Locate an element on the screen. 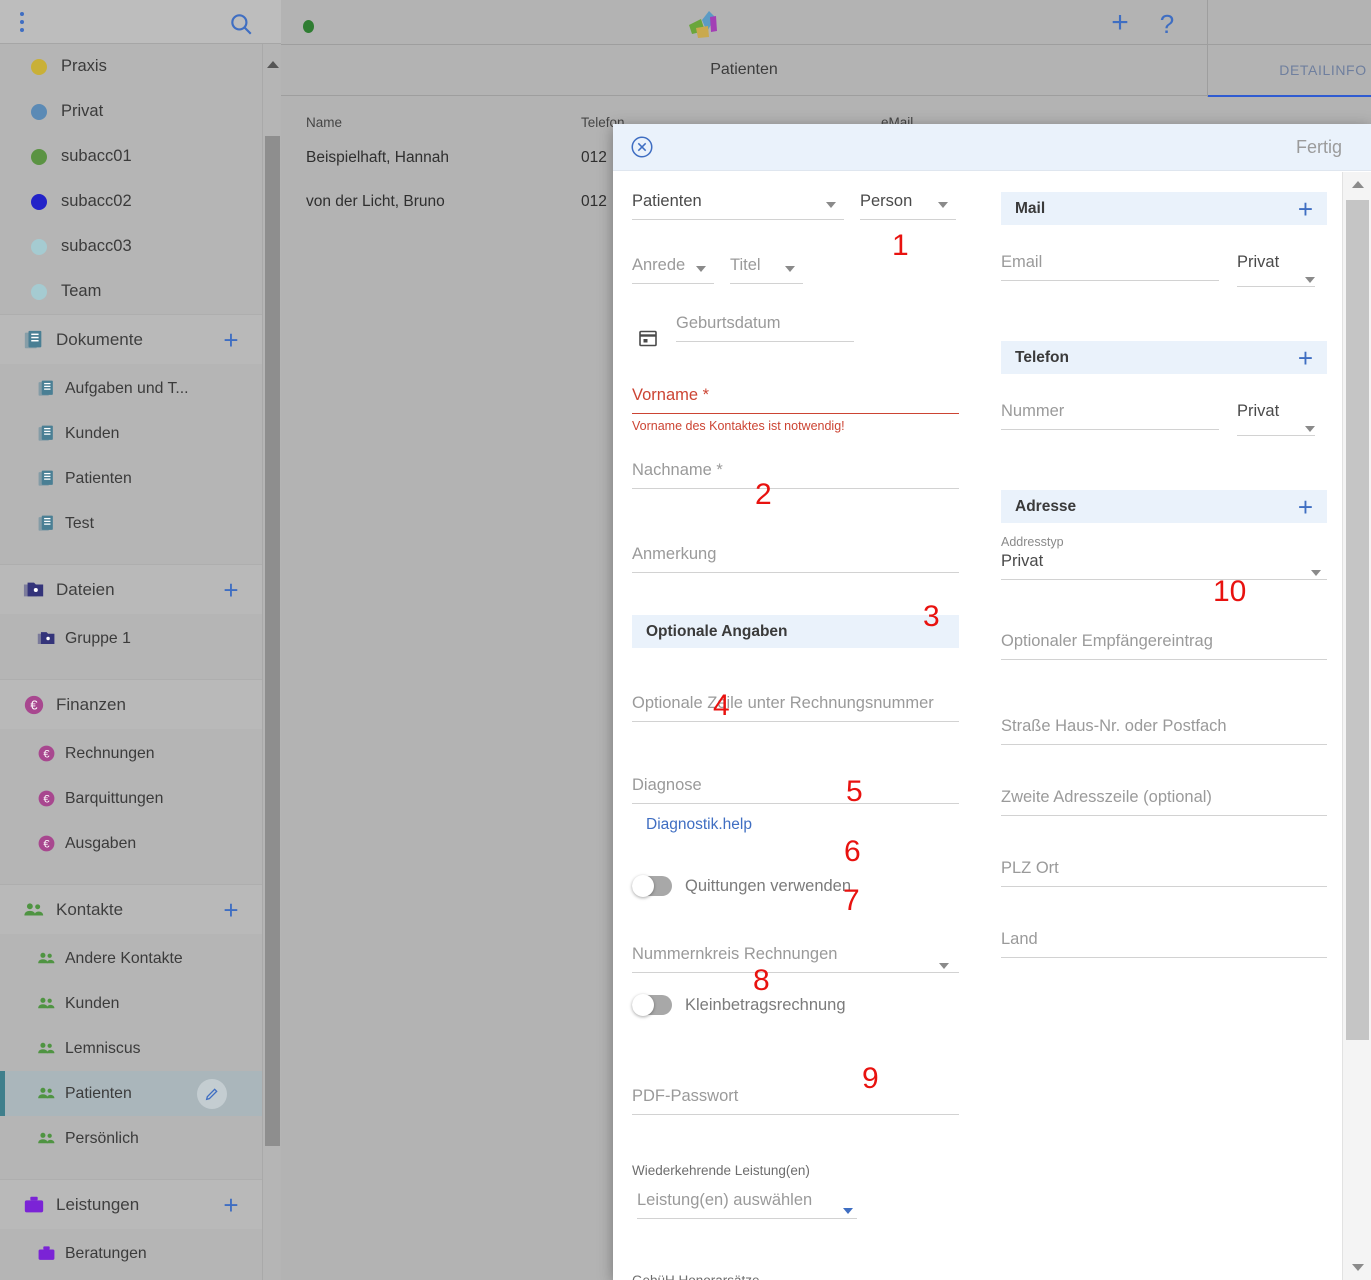 The image size is (1371, 1280). annotation-5: 5 is located at coordinates (854, 791).